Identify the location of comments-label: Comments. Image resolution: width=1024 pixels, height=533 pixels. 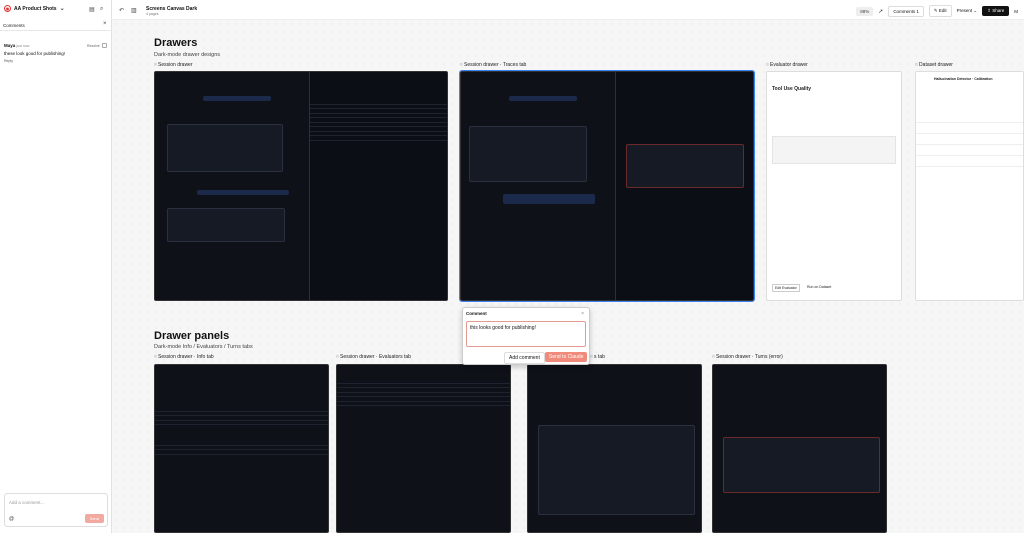
(904, 11).